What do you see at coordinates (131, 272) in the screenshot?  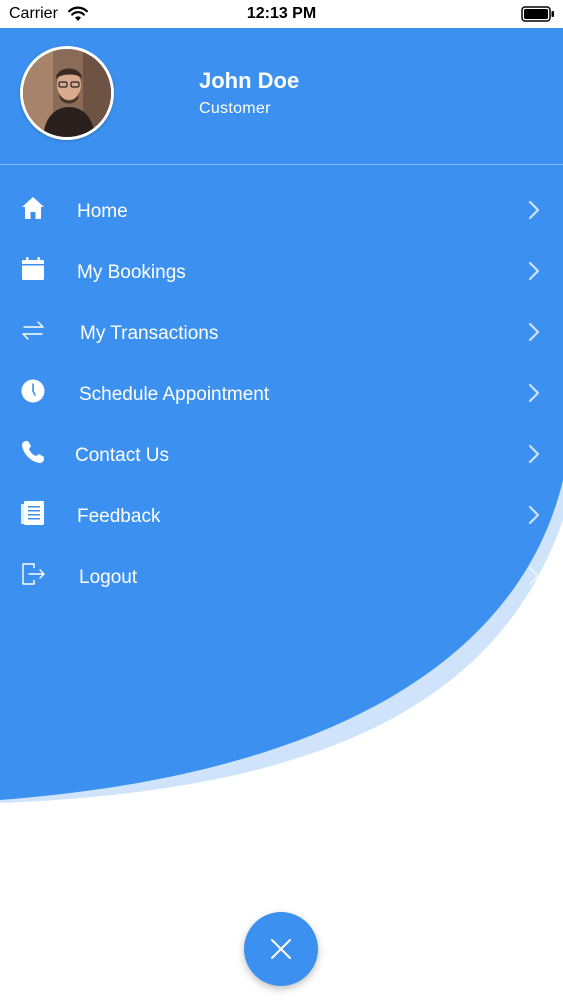 I see `menu-label-my-bookings: My Bookings` at bounding box center [131, 272].